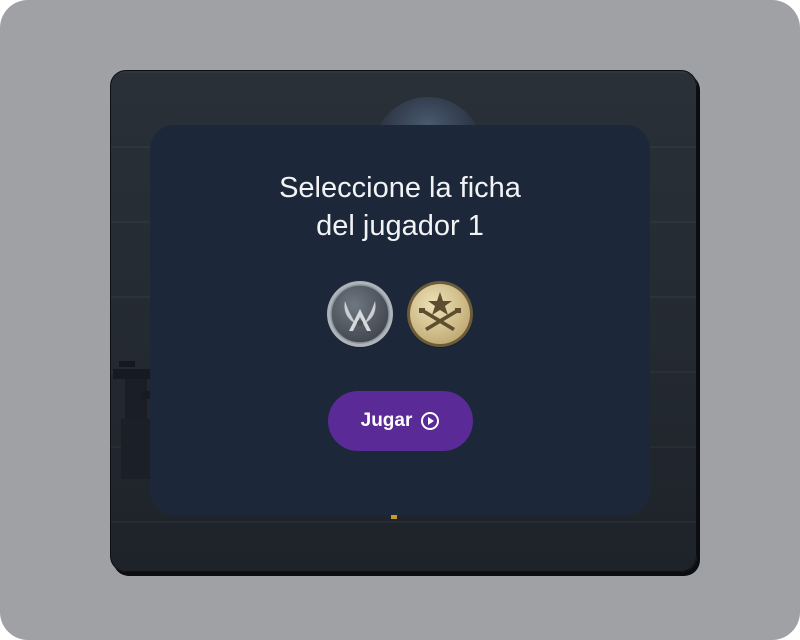  I want to click on counter-terrorist-emblem-icon, so click(360, 314).